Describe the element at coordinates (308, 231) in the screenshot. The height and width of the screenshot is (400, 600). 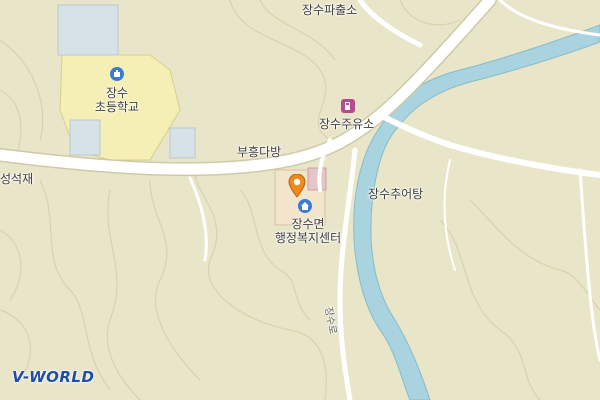
I see `office-label: 장수면 행정복지센터` at that location.